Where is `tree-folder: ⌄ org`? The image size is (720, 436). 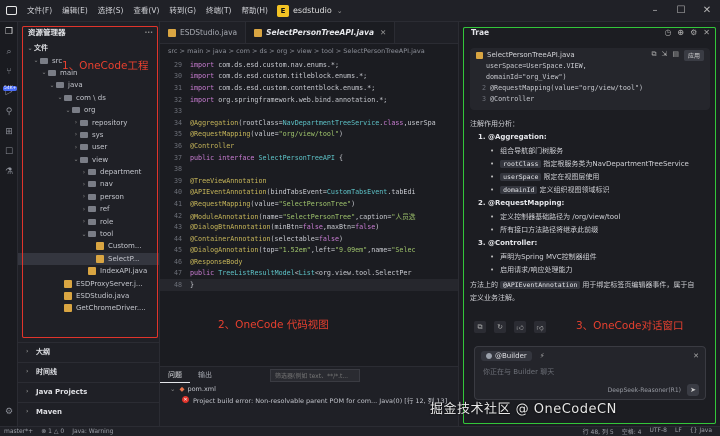 tree-folder: ⌄ org is located at coordinates (88, 110).